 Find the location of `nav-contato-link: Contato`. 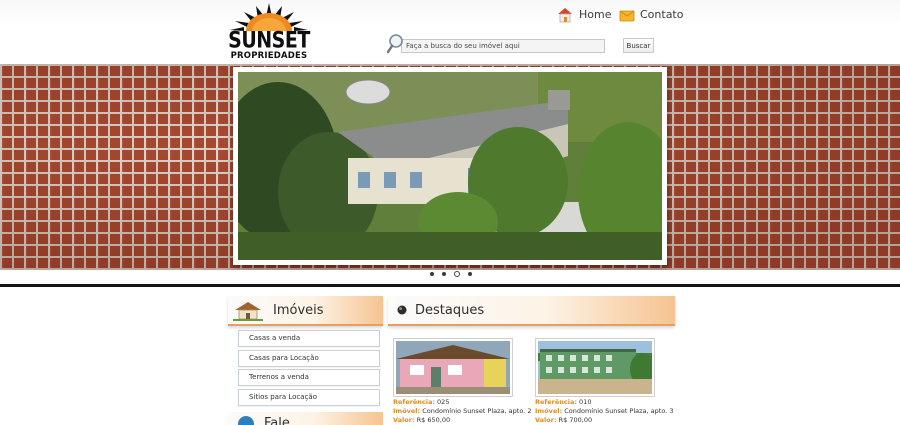

nav-contato-link: Contato is located at coordinates (651, 14).